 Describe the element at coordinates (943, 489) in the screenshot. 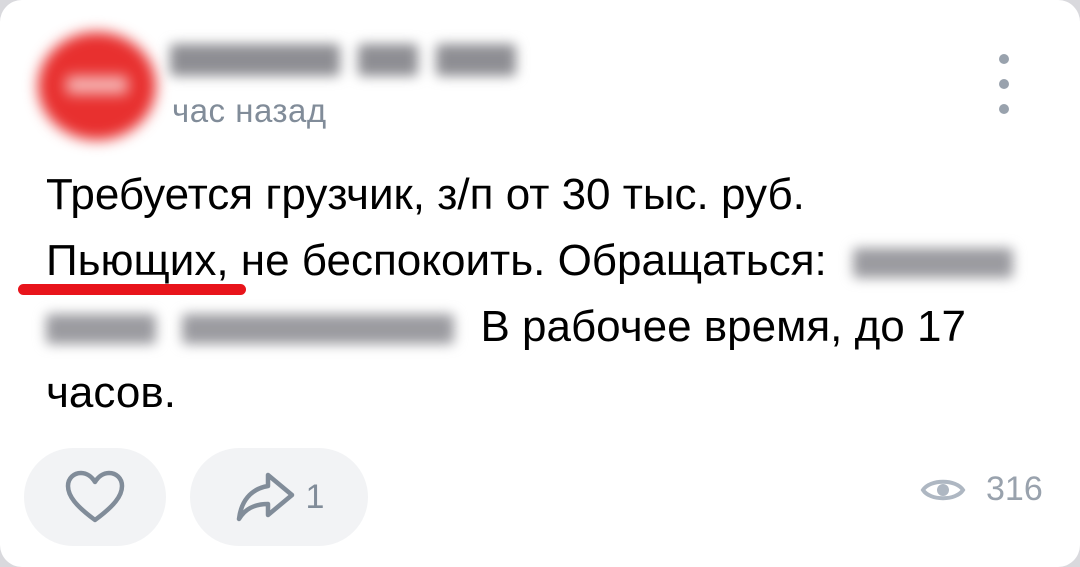

I see `eye-icon` at that location.